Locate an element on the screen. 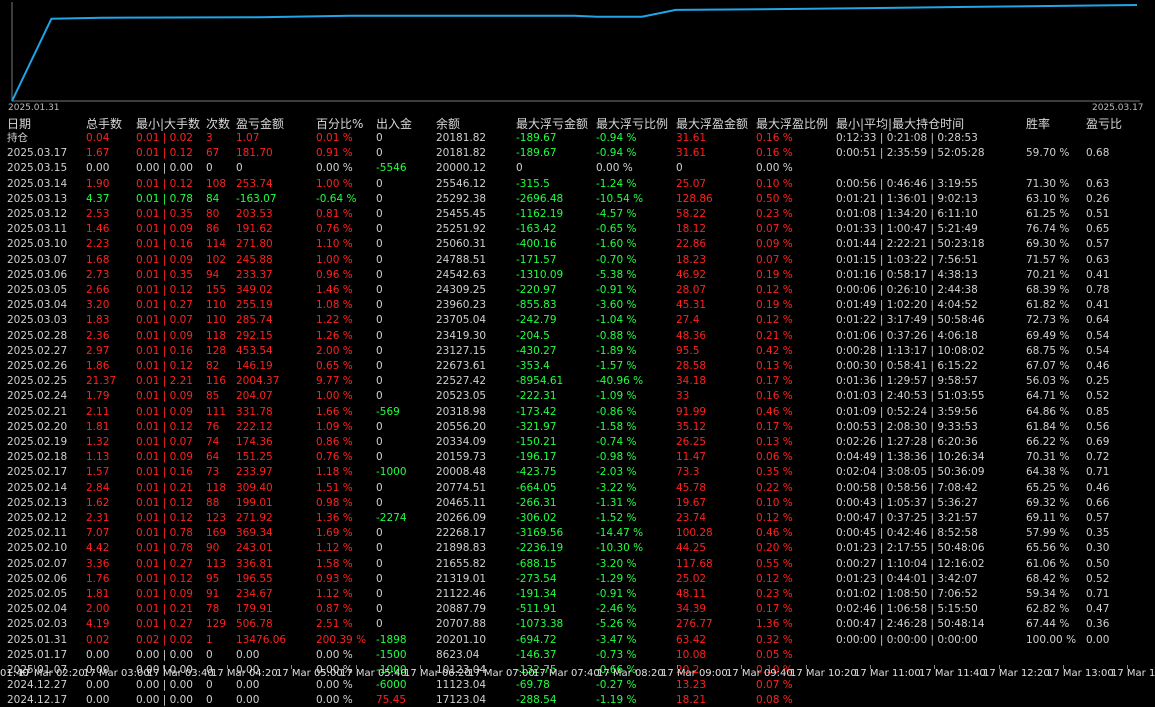 This screenshot has width=1155, height=707. cell-lots: 1.83 is located at coordinates (98, 320).